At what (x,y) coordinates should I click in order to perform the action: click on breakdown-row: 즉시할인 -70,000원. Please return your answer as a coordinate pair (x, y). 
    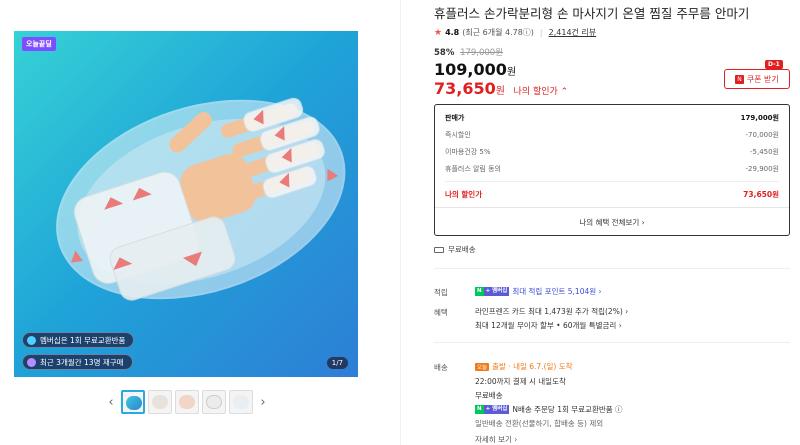
    Looking at the image, I should click on (612, 135).